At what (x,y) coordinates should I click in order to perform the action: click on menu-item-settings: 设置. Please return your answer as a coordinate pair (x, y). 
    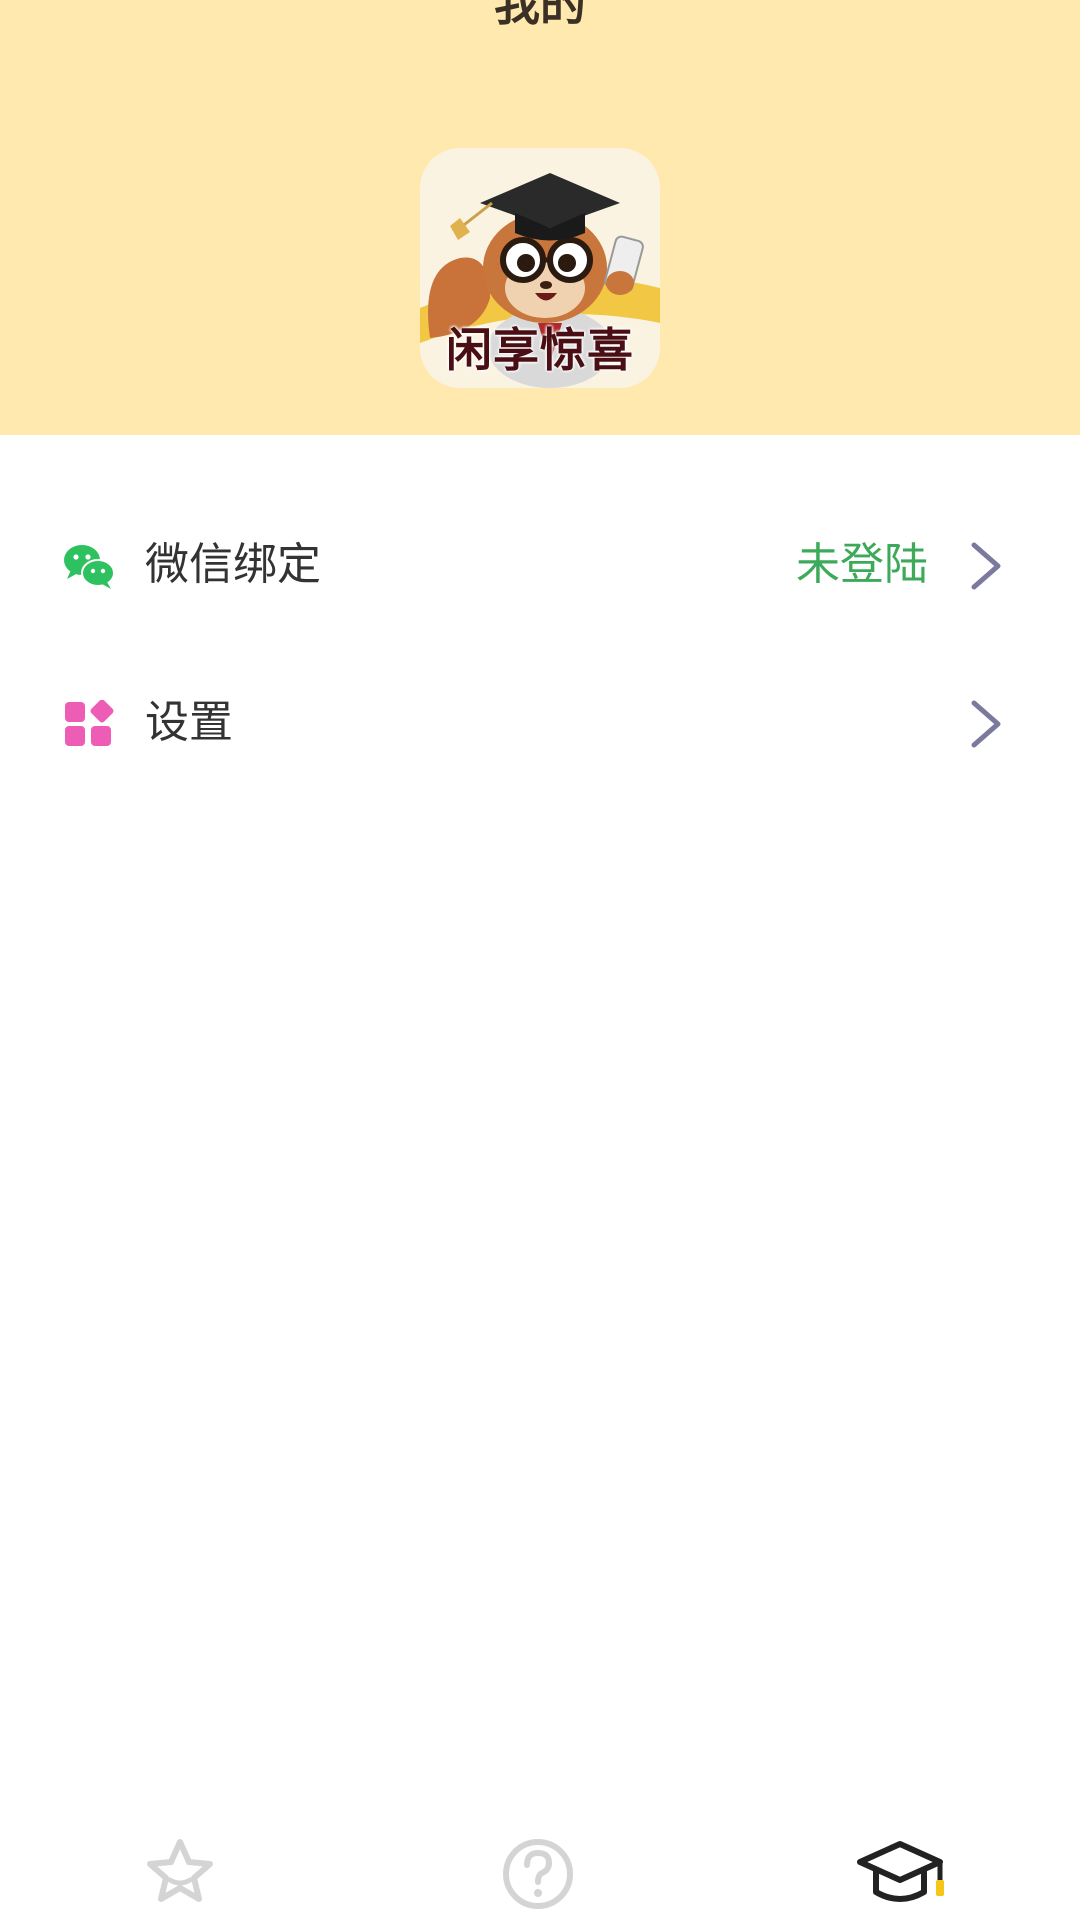
    Looking at the image, I should click on (540, 723).